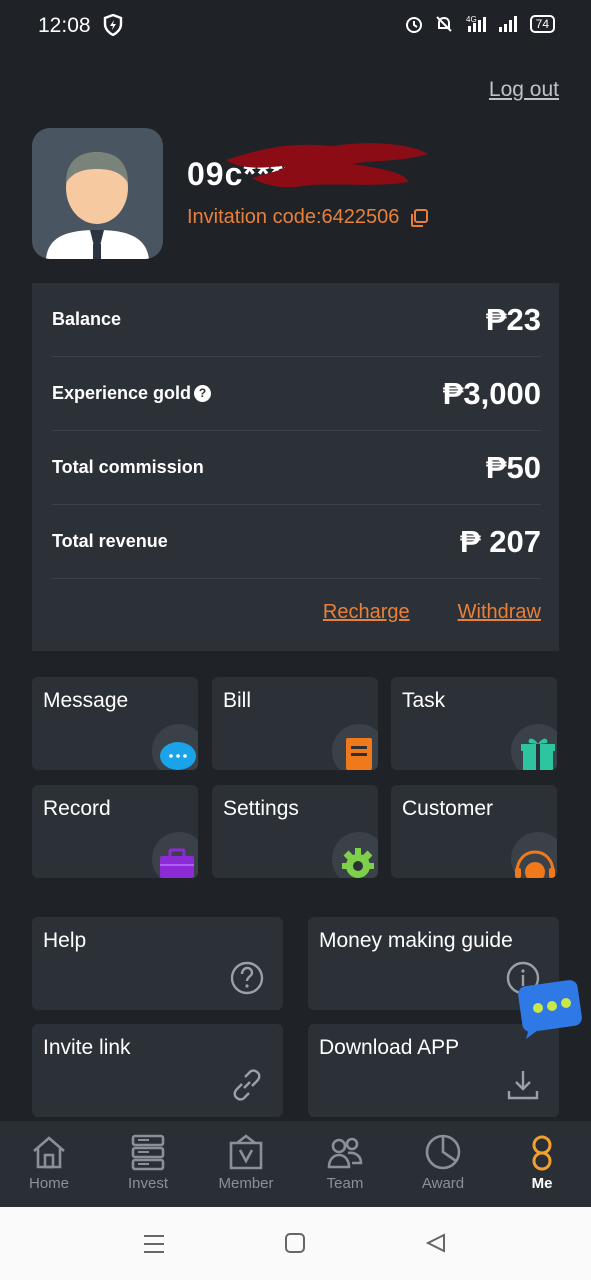  What do you see at coordinates (535, 864) in the screenshot?
I see `headset-icon` at bounding box center [535, 864].